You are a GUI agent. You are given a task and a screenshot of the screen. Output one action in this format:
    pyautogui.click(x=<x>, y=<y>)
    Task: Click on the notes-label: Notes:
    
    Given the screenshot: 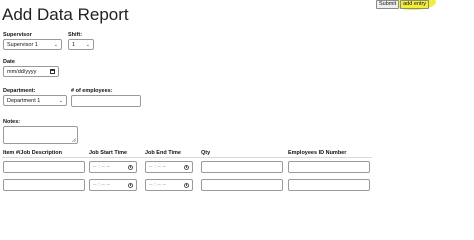 What is the action you would take?
    pyautogui.click(x=12, y=122)
    